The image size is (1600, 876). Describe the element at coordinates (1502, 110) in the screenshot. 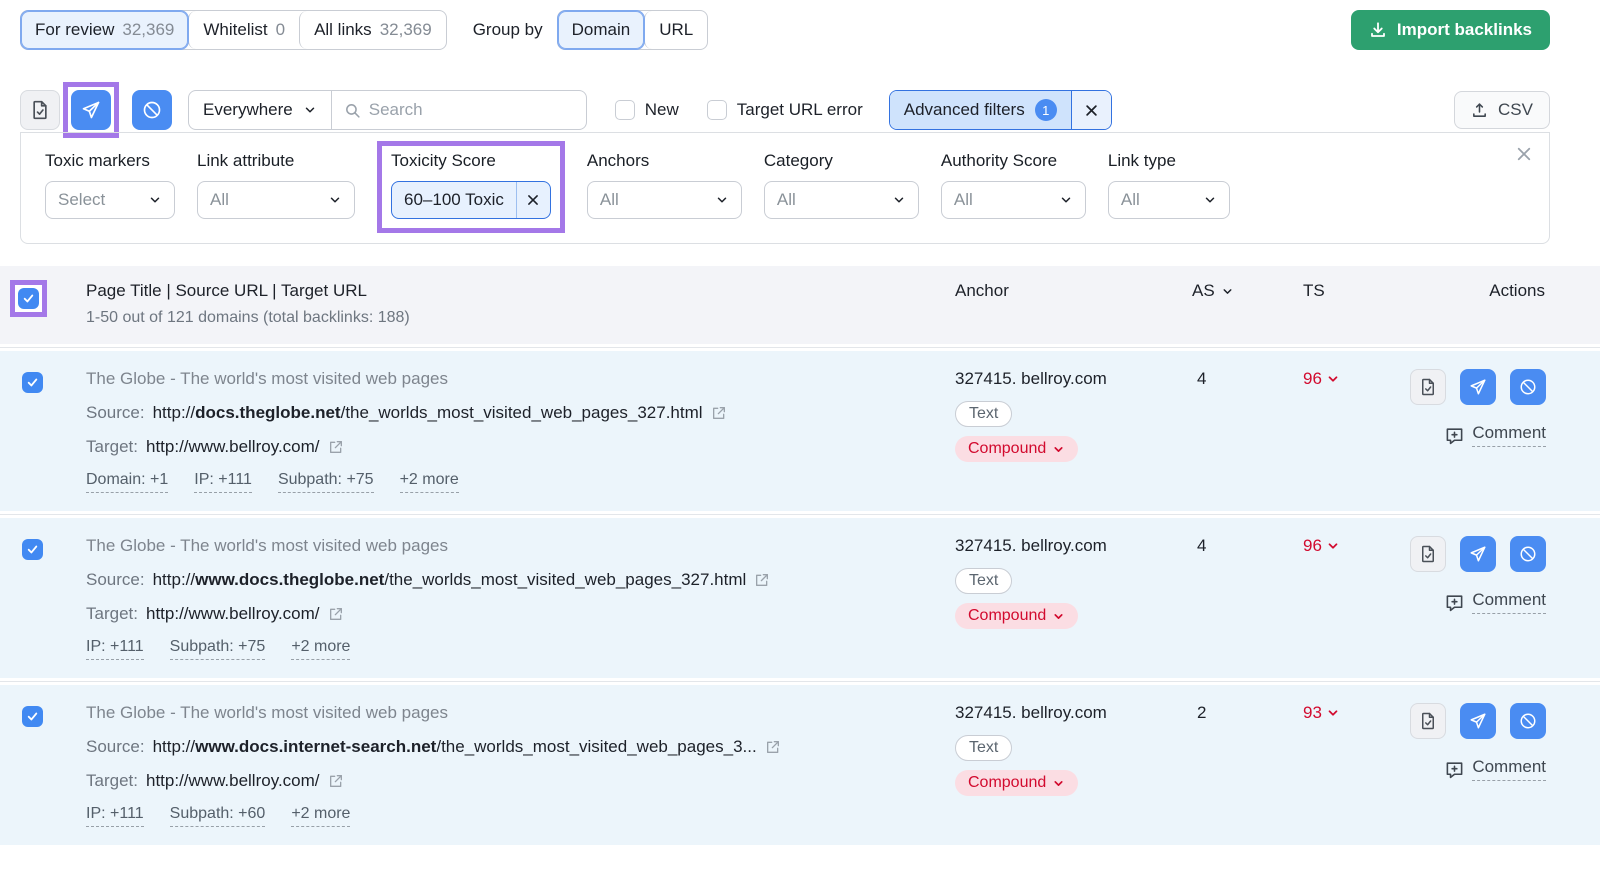

I see `export-csv-button: CSV` at that location.